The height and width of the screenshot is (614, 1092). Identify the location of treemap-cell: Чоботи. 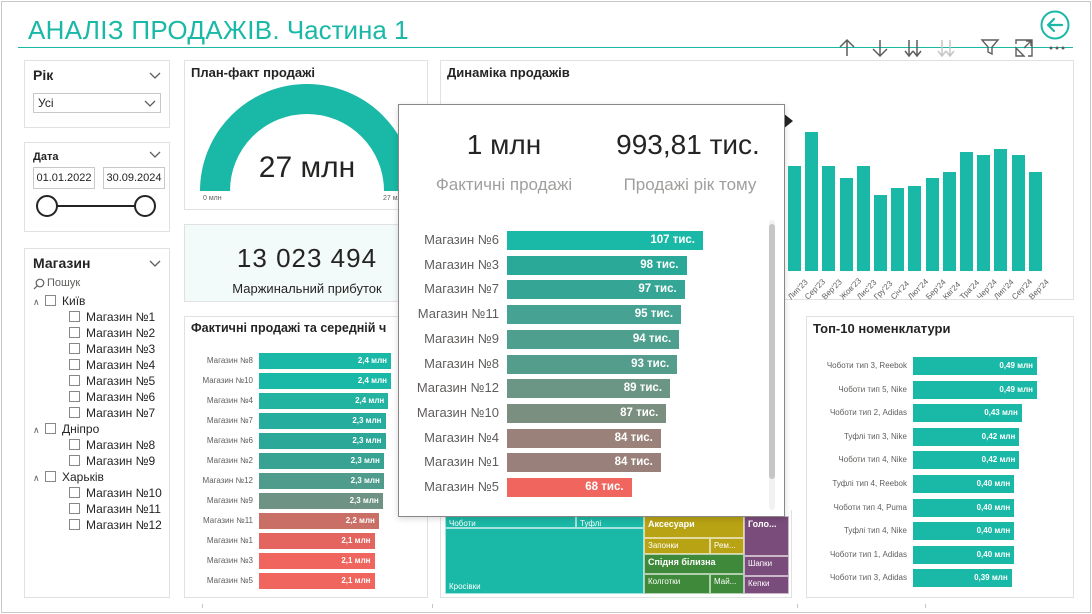
(510, 522).